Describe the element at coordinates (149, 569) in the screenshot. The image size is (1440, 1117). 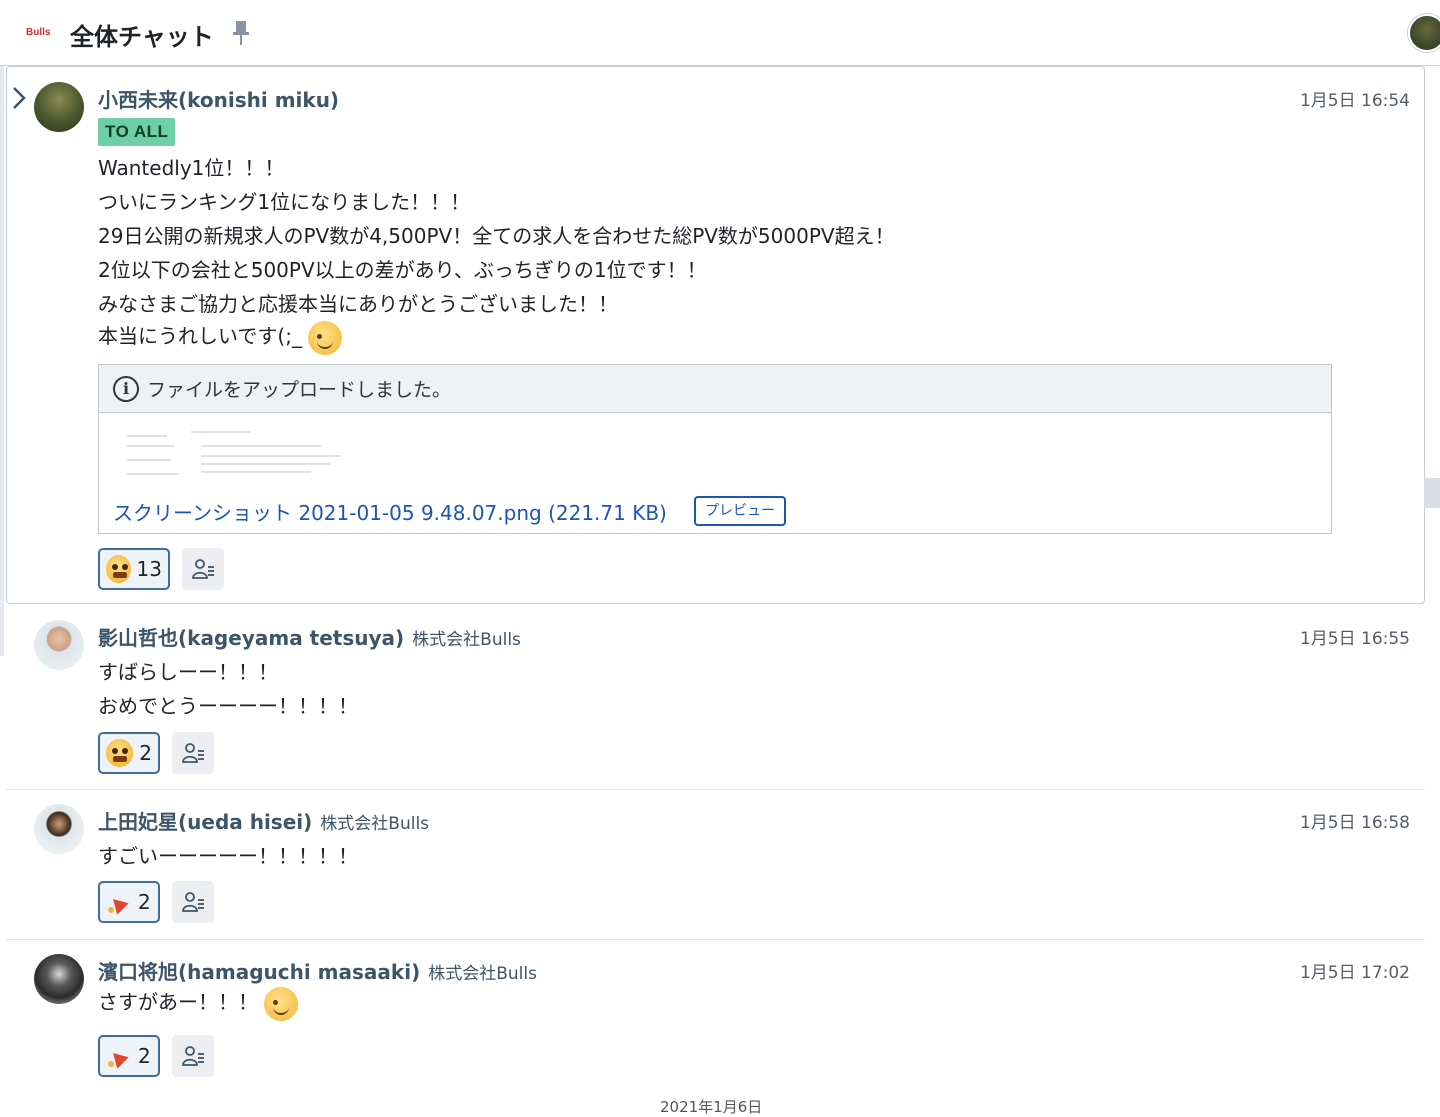
I see `reaction-count: 13` at that location.